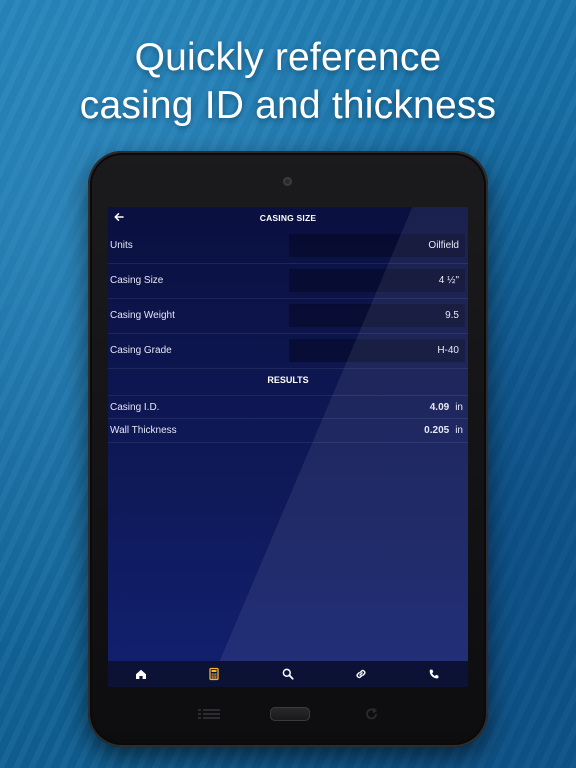  I want to click on wall-thickness-result-row: Wall Thickness 0.205 in, so click(288, 430).